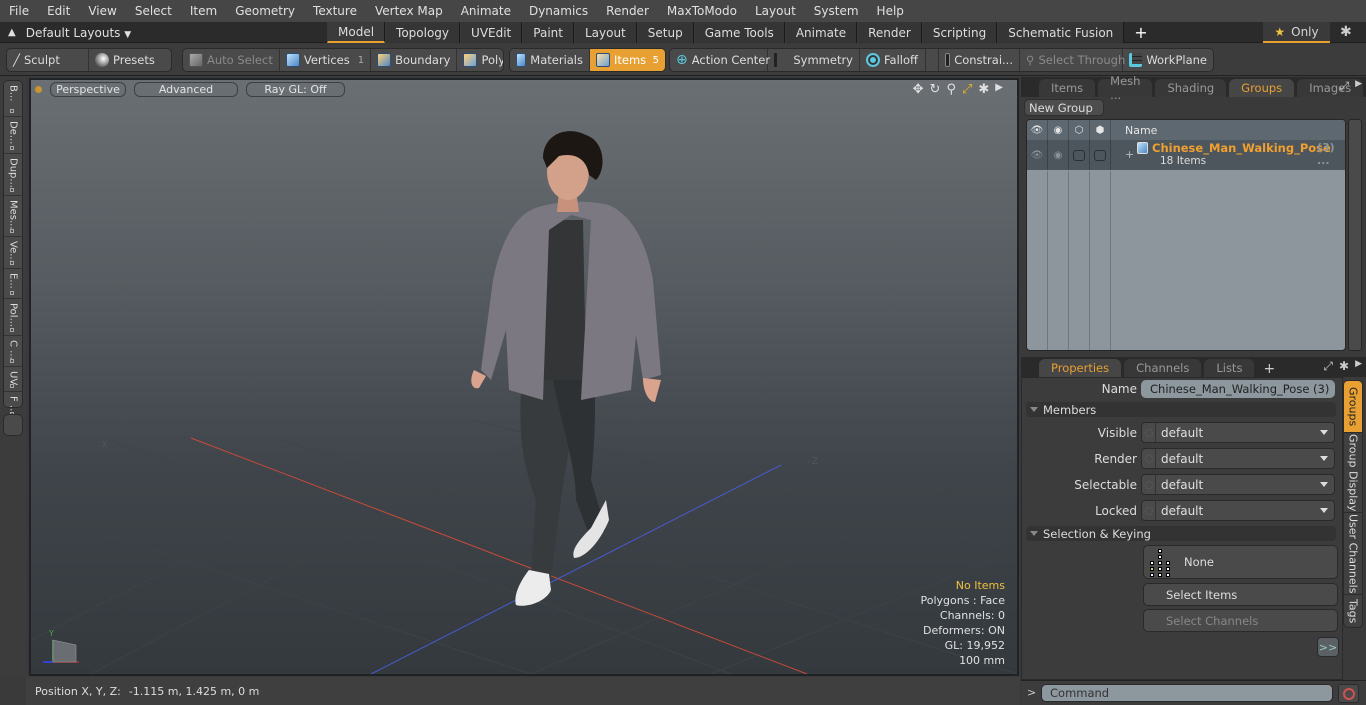  I want to click on layout-tab-setup: Setup, so click(665, 32).